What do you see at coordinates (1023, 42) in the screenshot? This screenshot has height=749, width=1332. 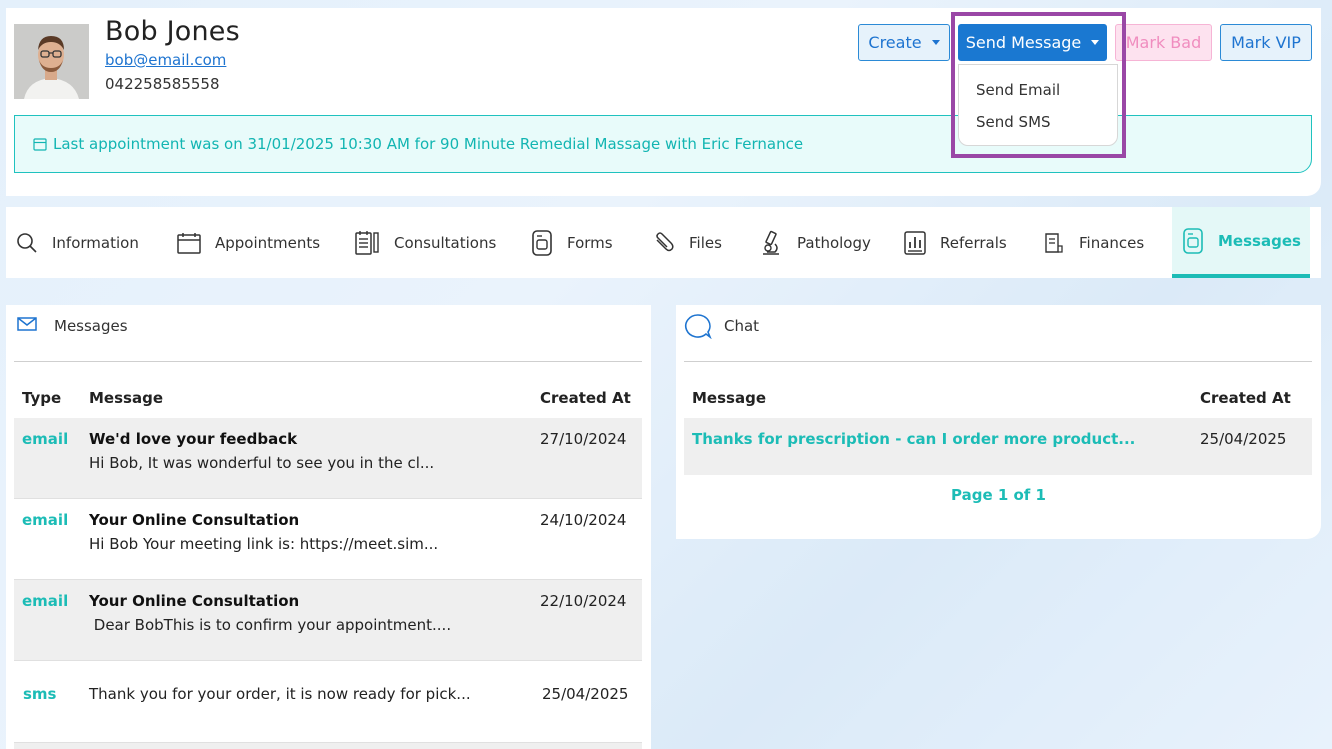 I see `send-message-button-label: Send Message` at bounding box center [1023, 42].